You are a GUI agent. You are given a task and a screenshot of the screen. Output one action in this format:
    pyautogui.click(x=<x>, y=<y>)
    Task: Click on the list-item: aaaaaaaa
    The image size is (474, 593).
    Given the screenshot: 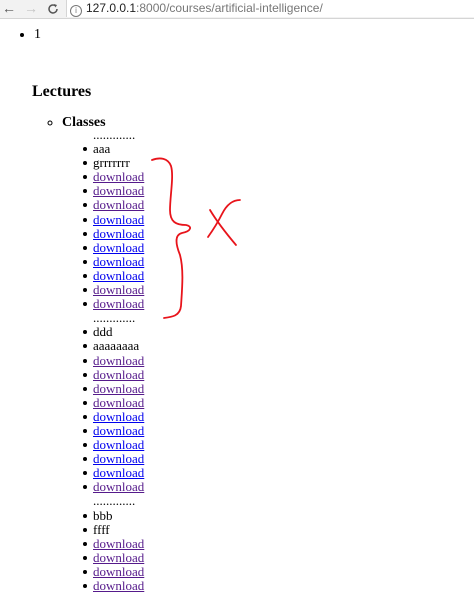 What is the action you would take?
    pyautogui.click(x=113, y=346)
    